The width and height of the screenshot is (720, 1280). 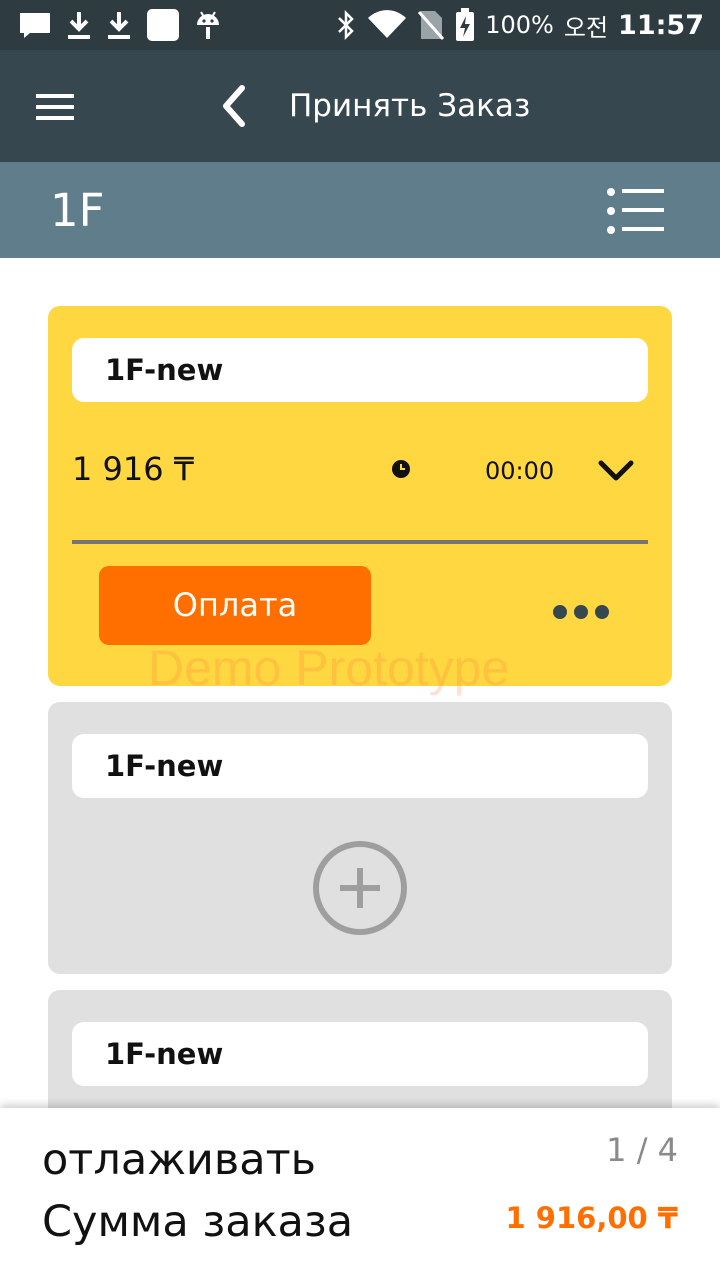 What do you see at coordinates (329, 668) in the screenshot?
I see `watermark: Demo Prototype` at bounding box center [329, 668].